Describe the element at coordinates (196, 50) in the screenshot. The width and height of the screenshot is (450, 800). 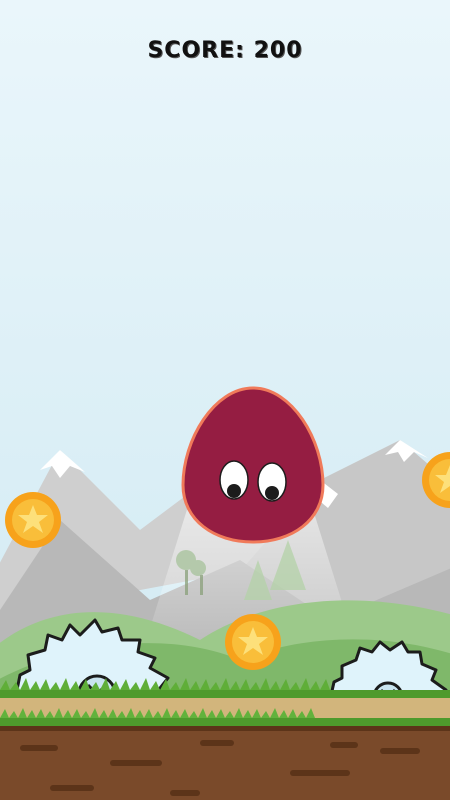
I see `score-label: SCORE:` at that location.